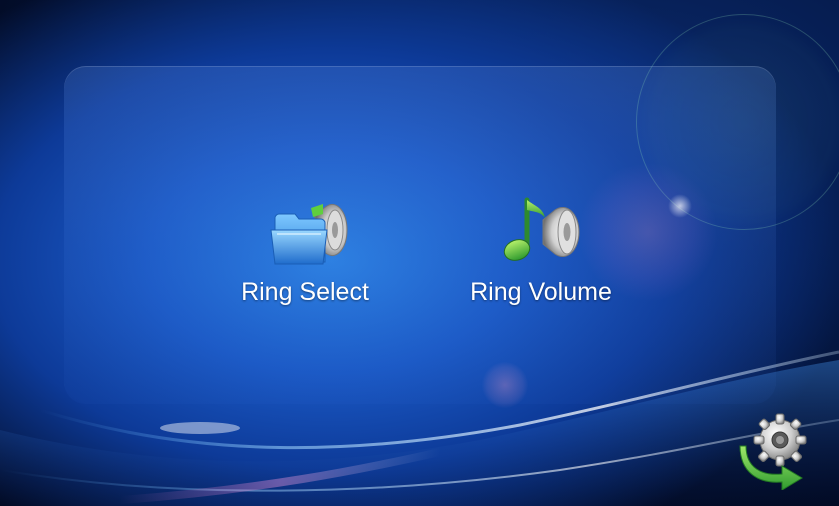 The height and width of the screenshot is (506, 839). Describe the element at coordinates (773, 451) in the screenshot. I see `gear-back-arrow-icon` at that location.